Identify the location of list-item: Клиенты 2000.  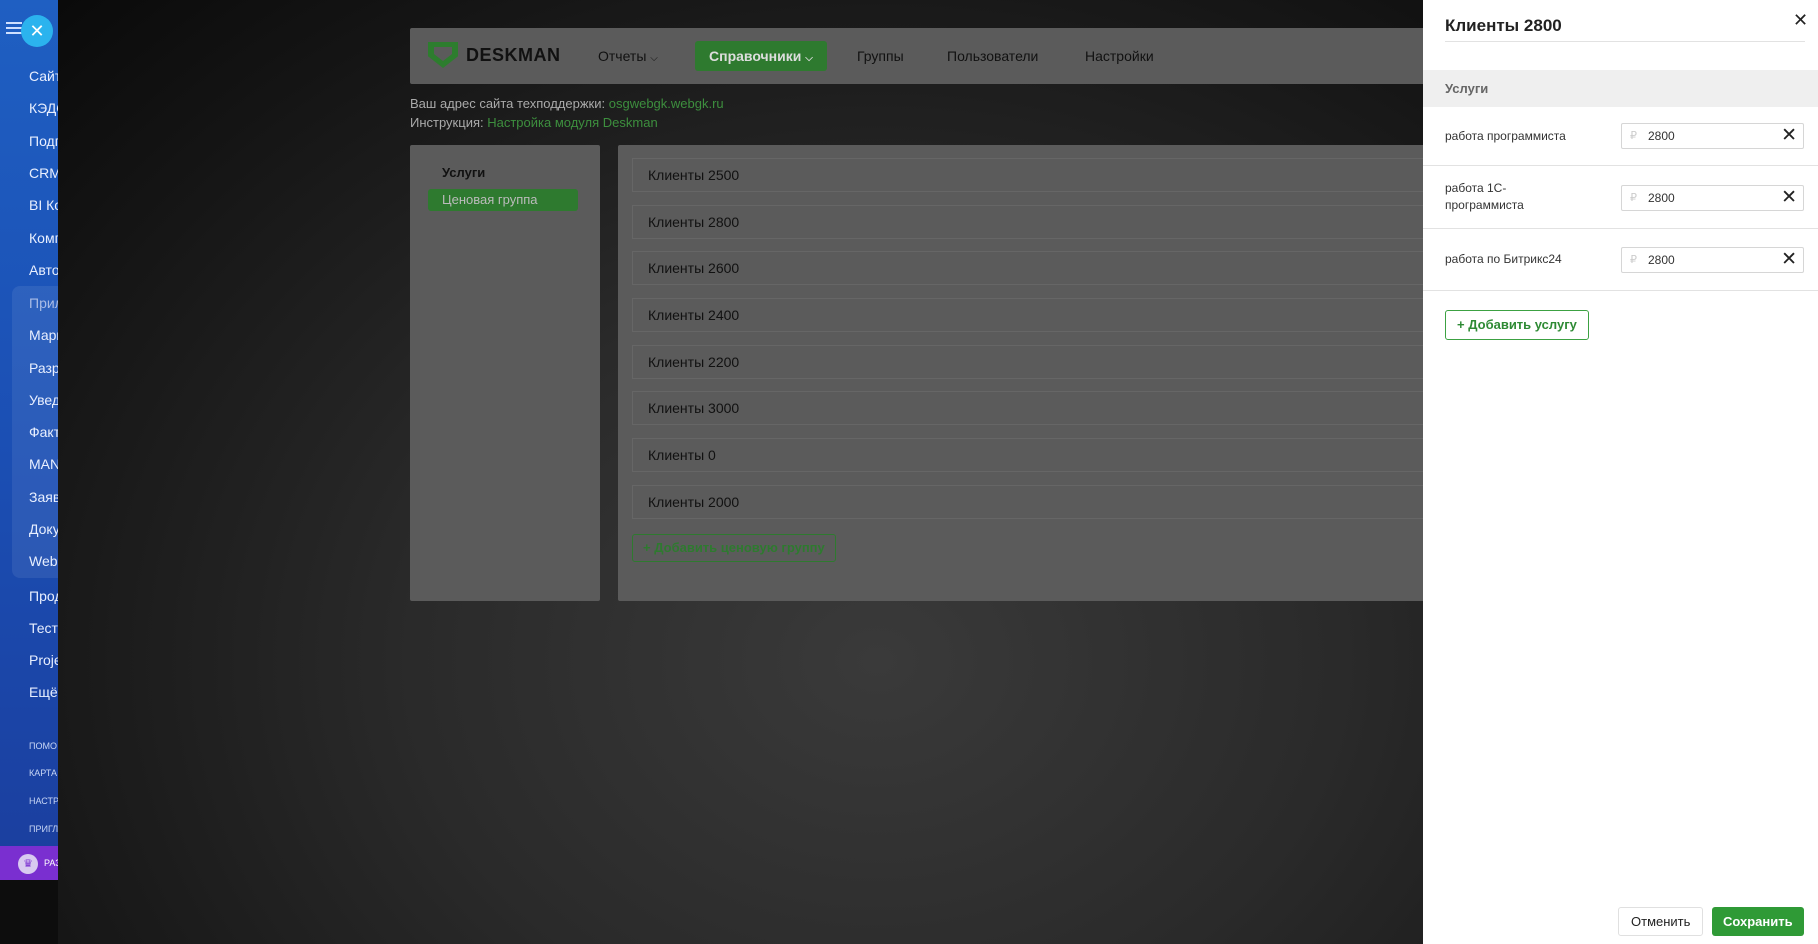
(1055, 502).